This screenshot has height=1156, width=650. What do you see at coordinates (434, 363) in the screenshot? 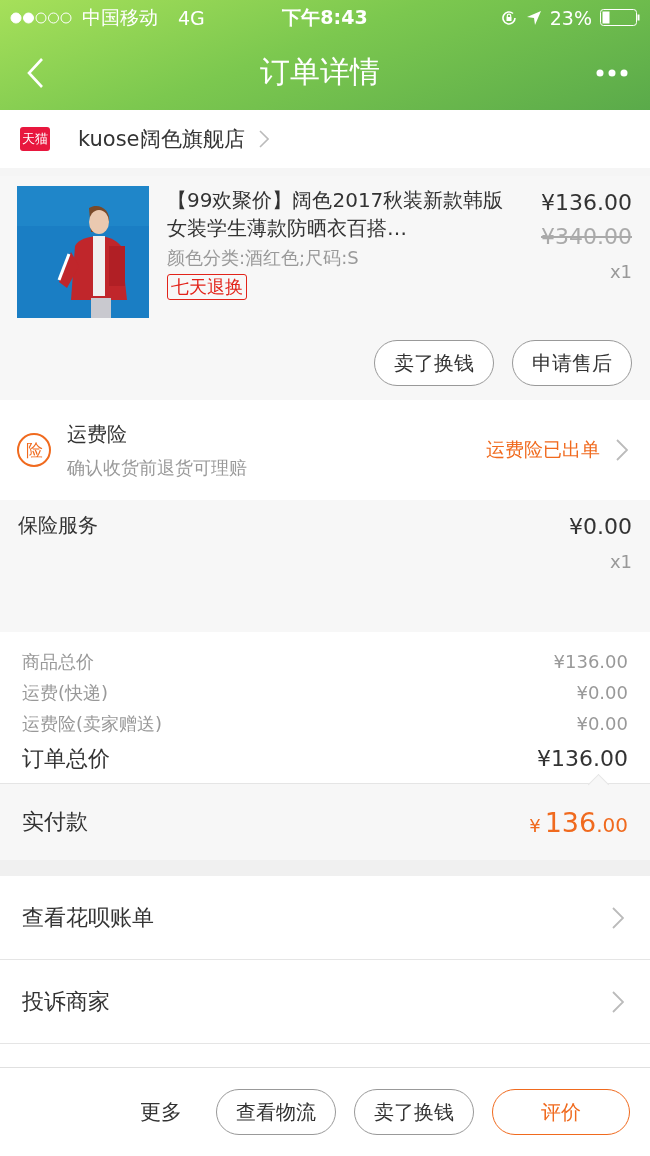
I see `product-action-button: 卖了换钱` at bounding box center [434, 363].